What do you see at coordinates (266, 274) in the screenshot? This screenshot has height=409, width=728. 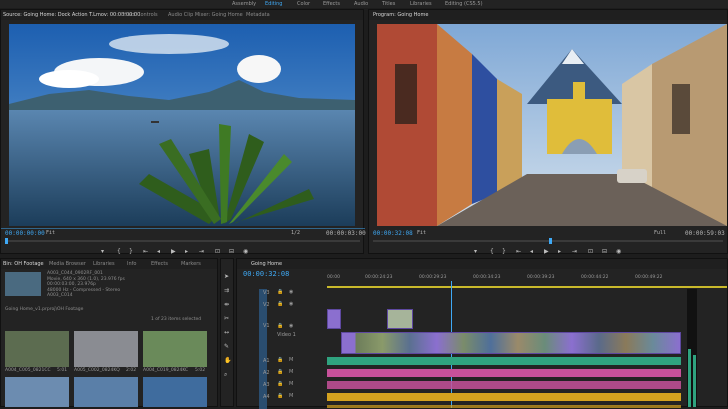 I see `timeline-timecode: 00:00:32:08` at bounding box center [266, 274].